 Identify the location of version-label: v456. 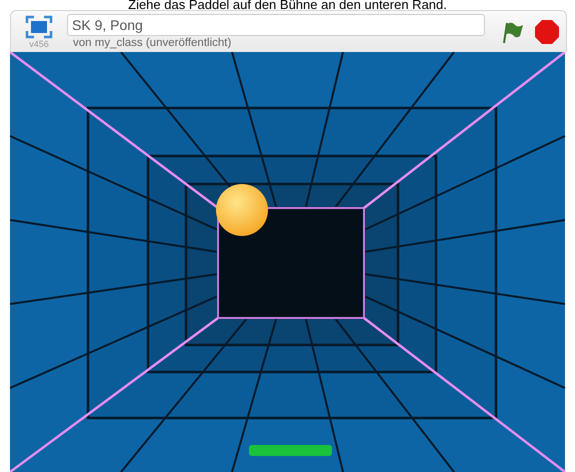
(39, 43).